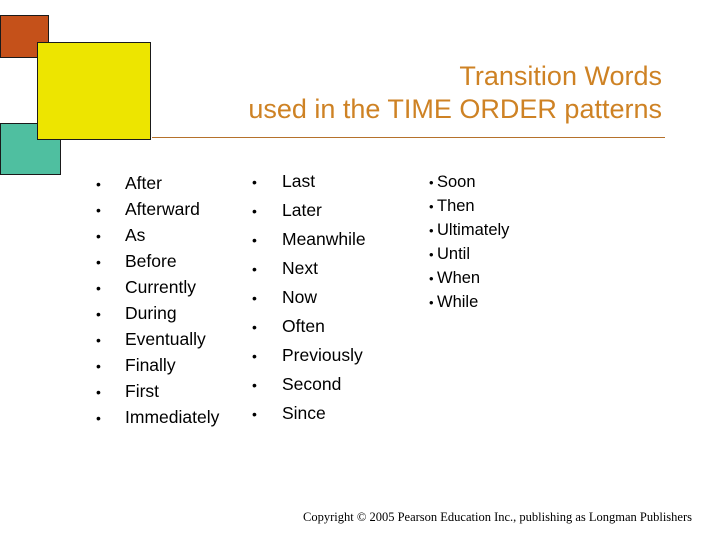 Image resolution: width=720 pixels, height=540 pixels. What do you see at coordinates (94, 91) in the screenshot?
I see `yellow-square-decoration` at bounding box center [94, 91].